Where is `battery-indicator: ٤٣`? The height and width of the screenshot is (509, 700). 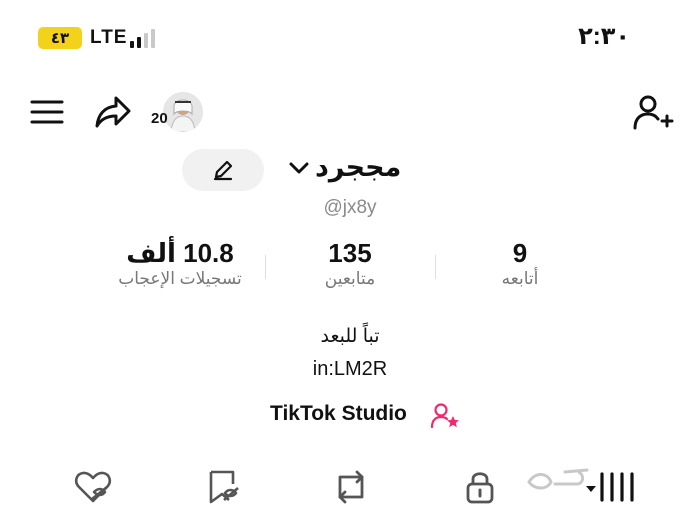 battery-indicator: ٤٣ is located at coordinates (60, 38).